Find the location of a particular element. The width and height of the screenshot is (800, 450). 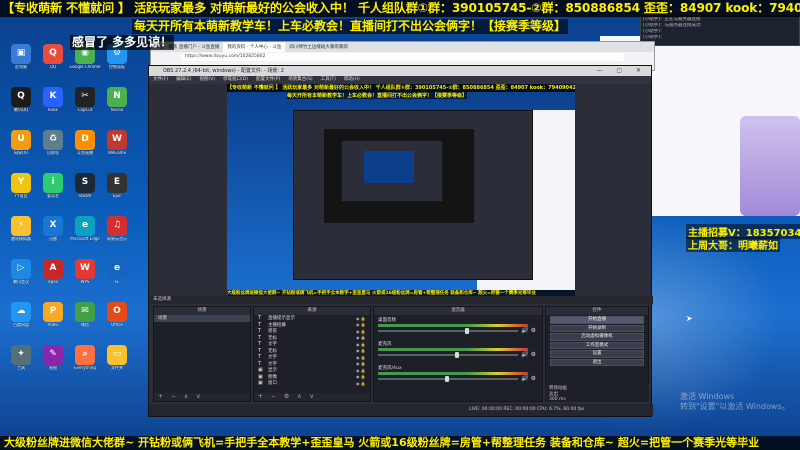

desktop-icon: ♻ 回收站 is located at coordinates (53, 142).